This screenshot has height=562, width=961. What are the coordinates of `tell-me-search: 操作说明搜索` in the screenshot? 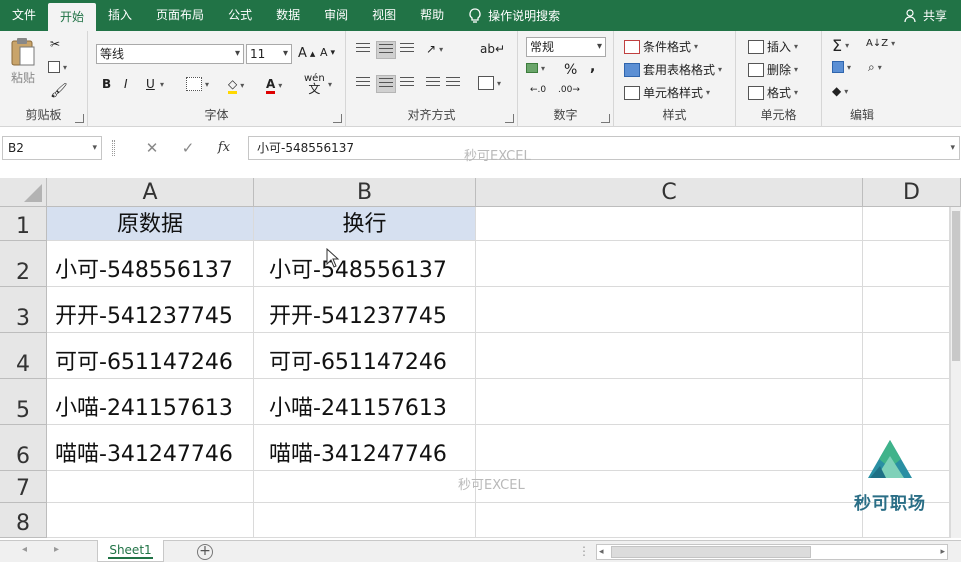 It's located at (508, 15).